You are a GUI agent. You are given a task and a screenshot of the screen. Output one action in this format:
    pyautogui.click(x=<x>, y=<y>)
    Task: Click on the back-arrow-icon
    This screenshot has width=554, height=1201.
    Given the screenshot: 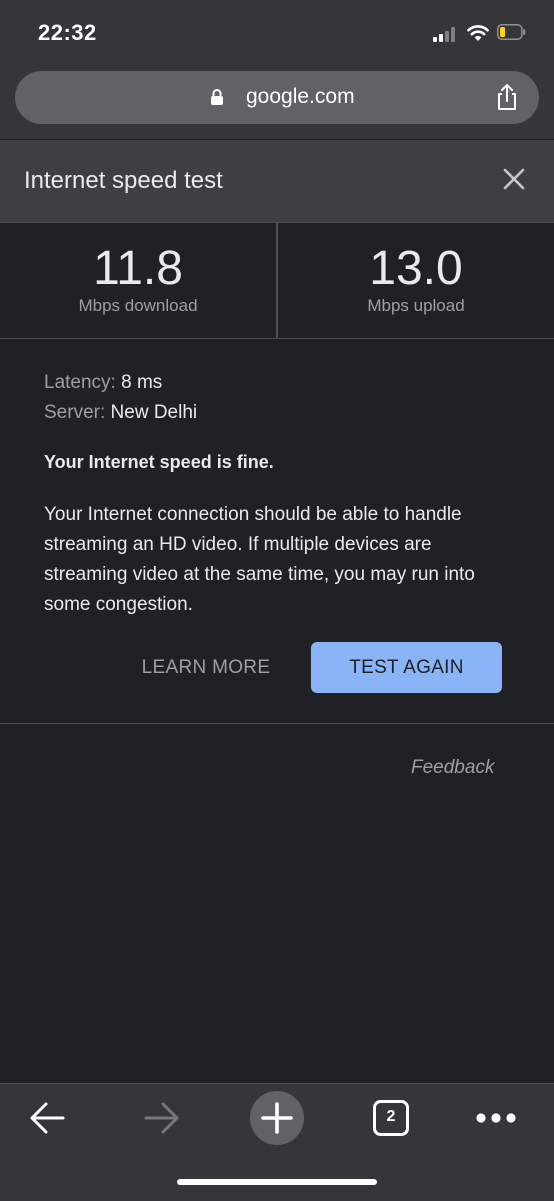 What is the action you would take?
    pyautogui.click(x=47, y=1118)
    